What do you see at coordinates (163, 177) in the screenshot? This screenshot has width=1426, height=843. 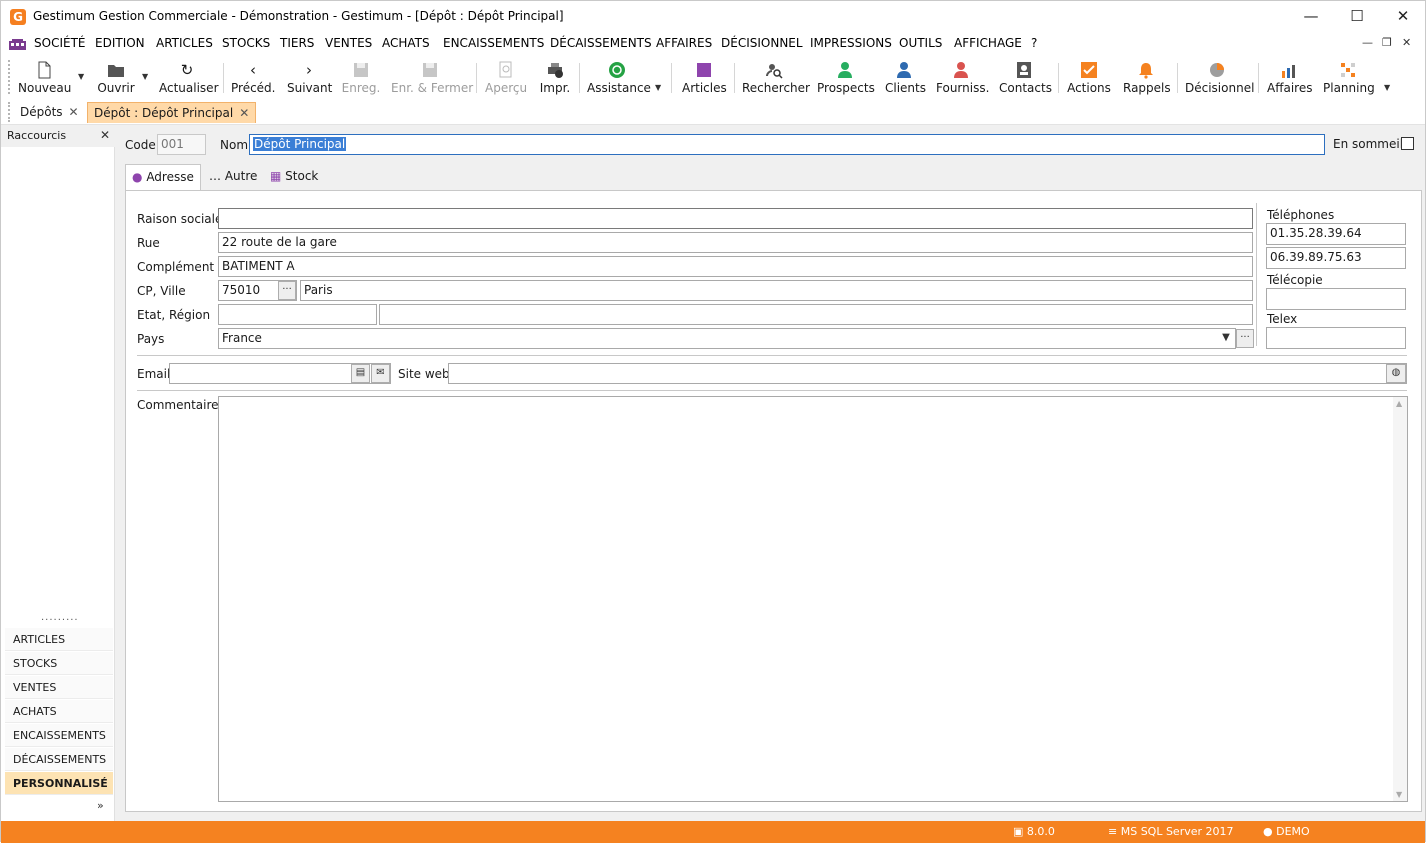 I see `tab-adresse: ● Adresse` at bounding box center [163, 177].